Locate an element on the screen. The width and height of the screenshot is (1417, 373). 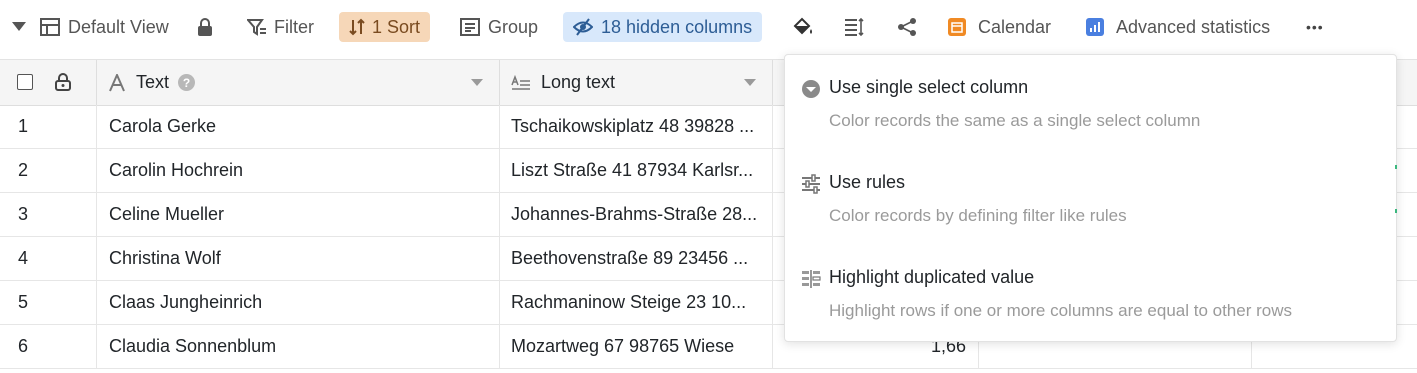
sort-button: 1 Sort is located at coordinates (385, 27).